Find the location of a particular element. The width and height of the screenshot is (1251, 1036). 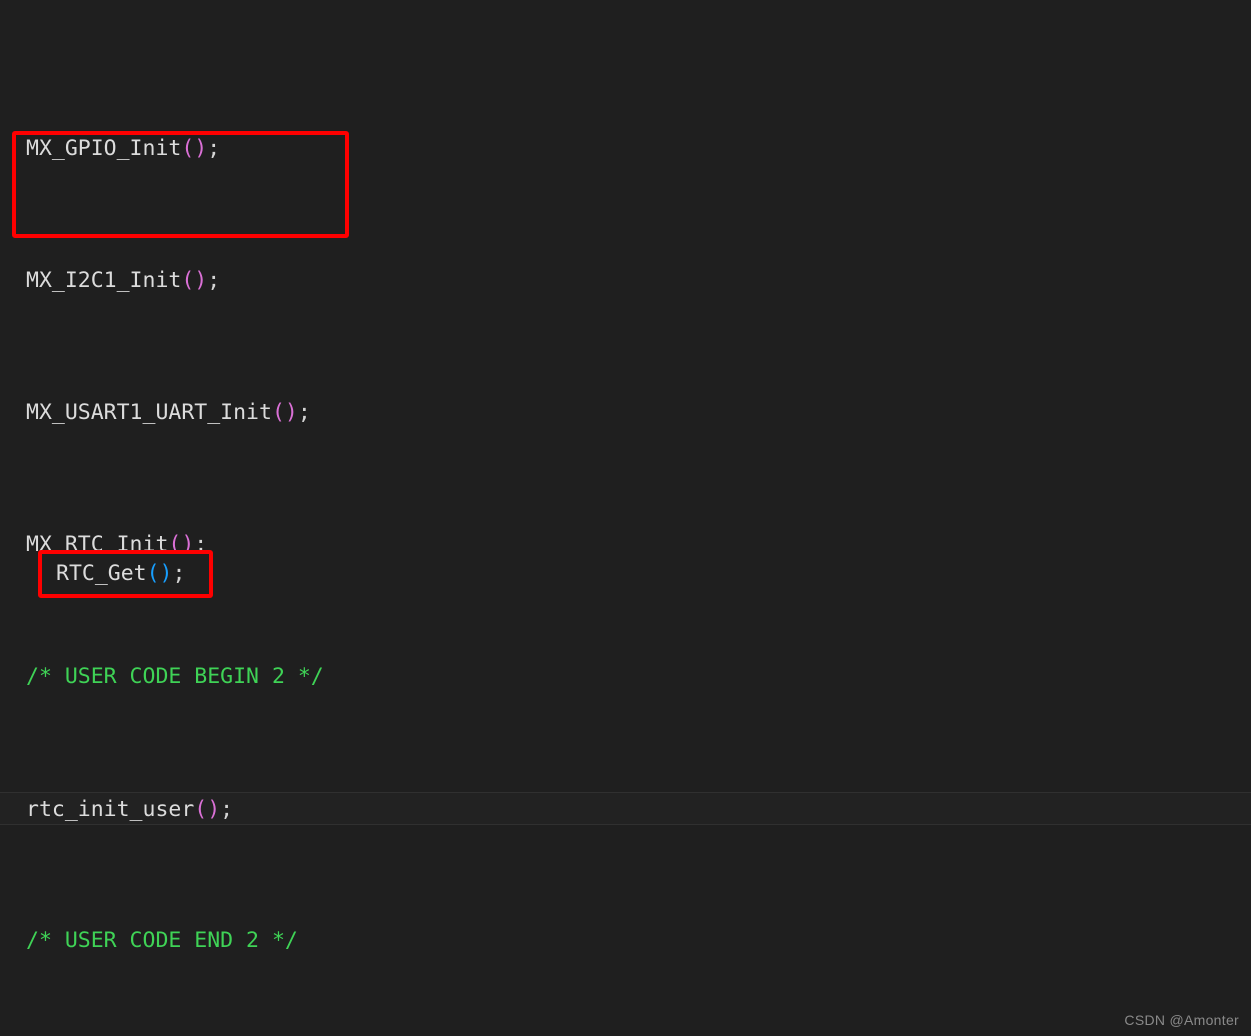

code-line: MX_GPIO_Init(); is located at coordinates (625, 148).